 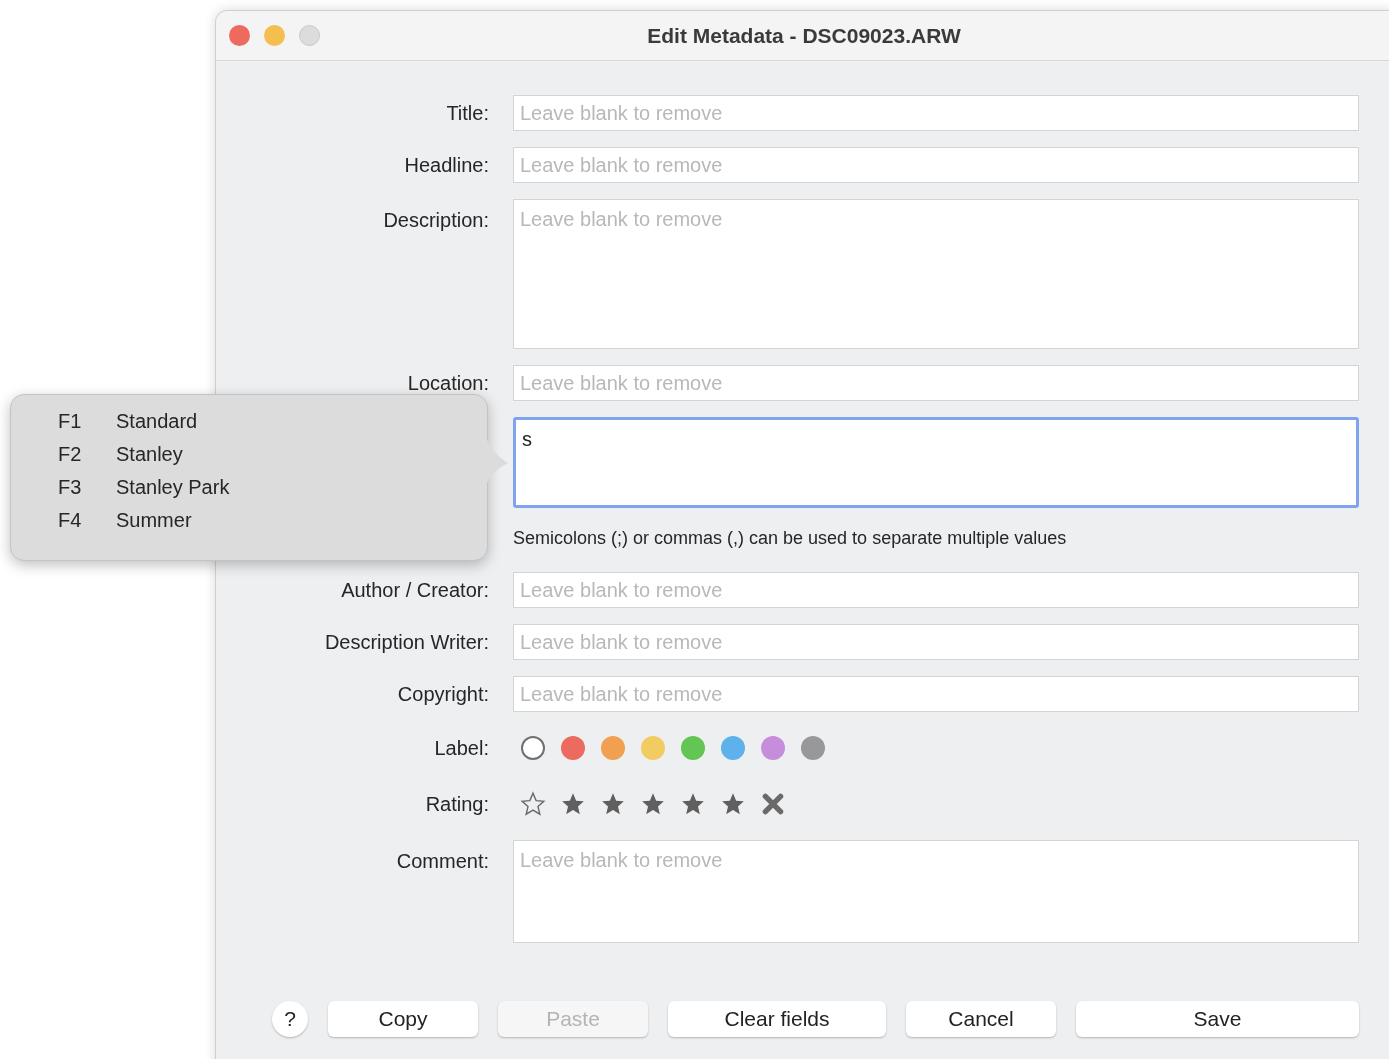 I want to click on dialog-button: Copy, so click(x=403, y=1019).